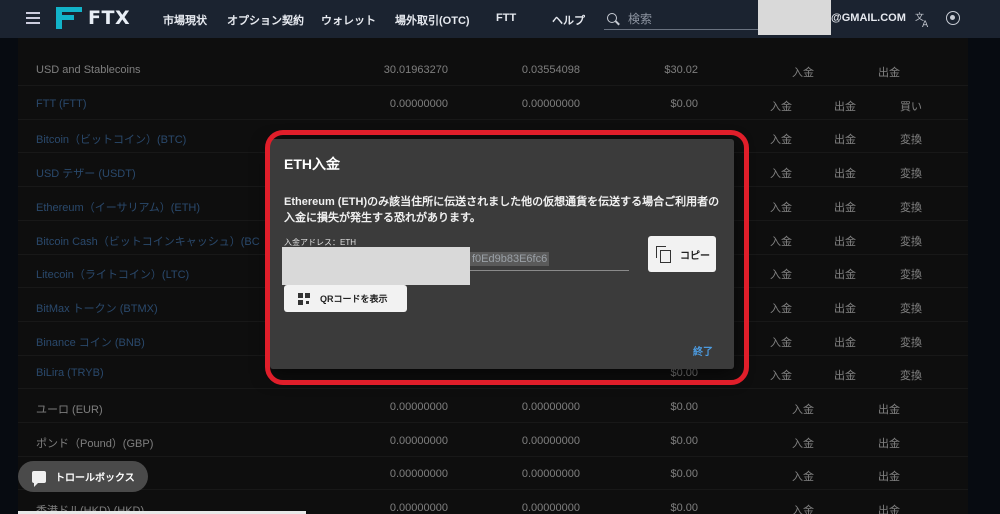  What do you see at coordinates (348, 20) in the screenshot?
I see `nav-wallet: ウォレット` at bounding box center [348, 20].